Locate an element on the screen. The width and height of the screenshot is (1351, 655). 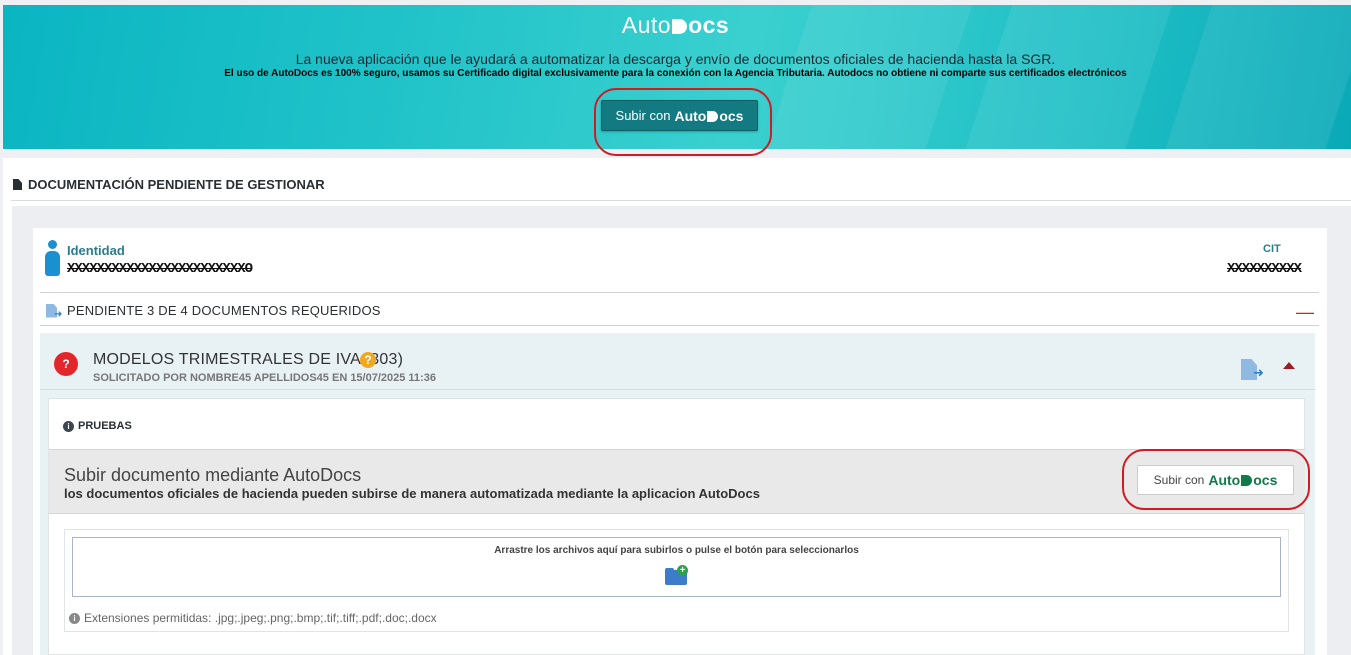
autodocs-logo: Auto ocs is located at coordinates (675, 25).